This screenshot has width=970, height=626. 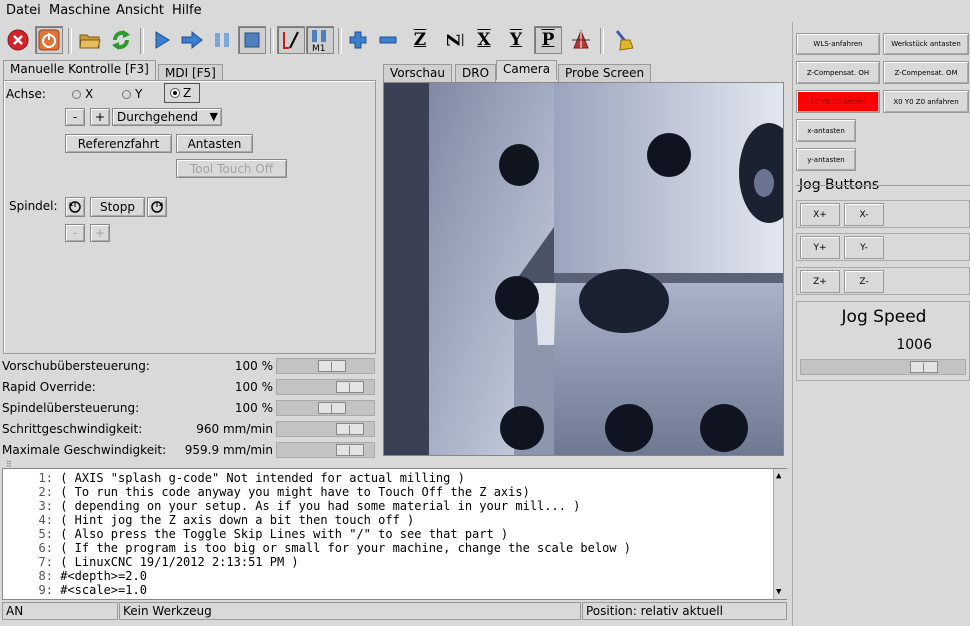 I want to click on scroll-up-icon: ▲, so click(x=778, y=476).